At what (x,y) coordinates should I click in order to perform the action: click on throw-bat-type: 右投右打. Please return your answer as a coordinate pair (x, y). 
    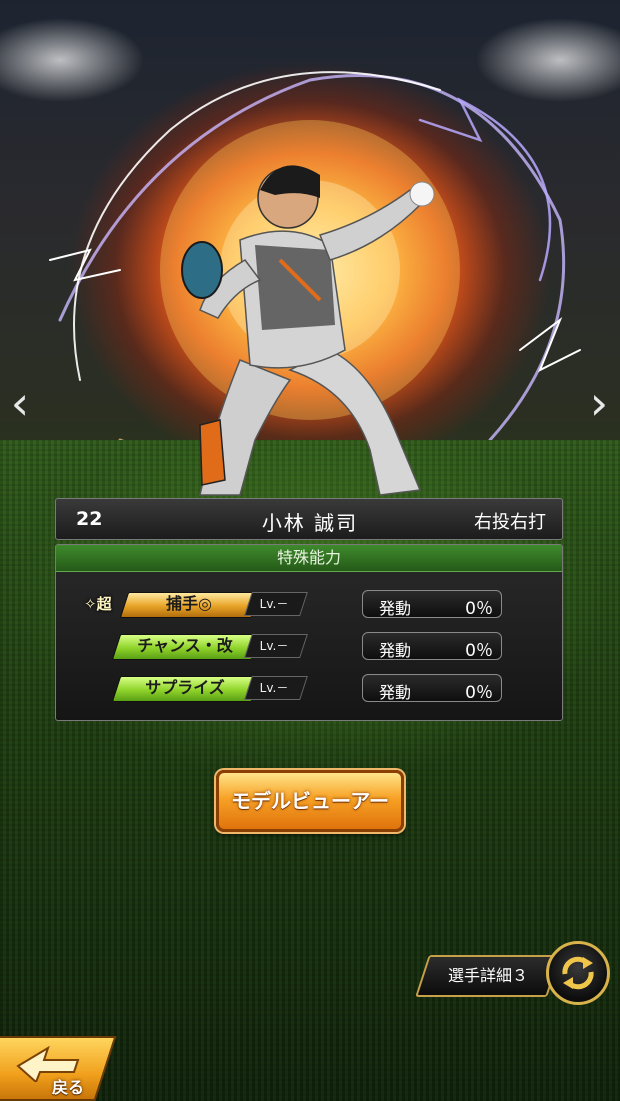
    Looking at the image, I should click on (510, 522).